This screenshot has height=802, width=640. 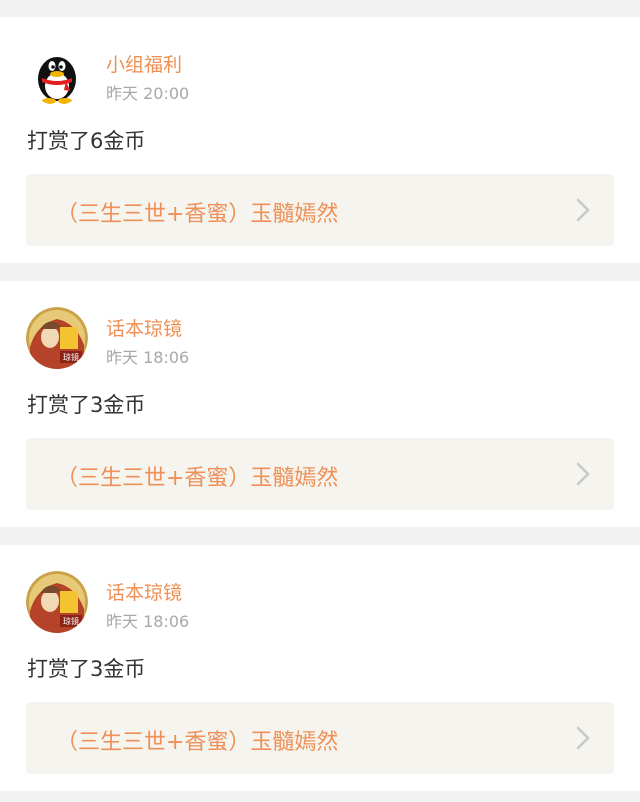 I want to click on qq-penguin-avatar-icon, so click(x=57, y=74).